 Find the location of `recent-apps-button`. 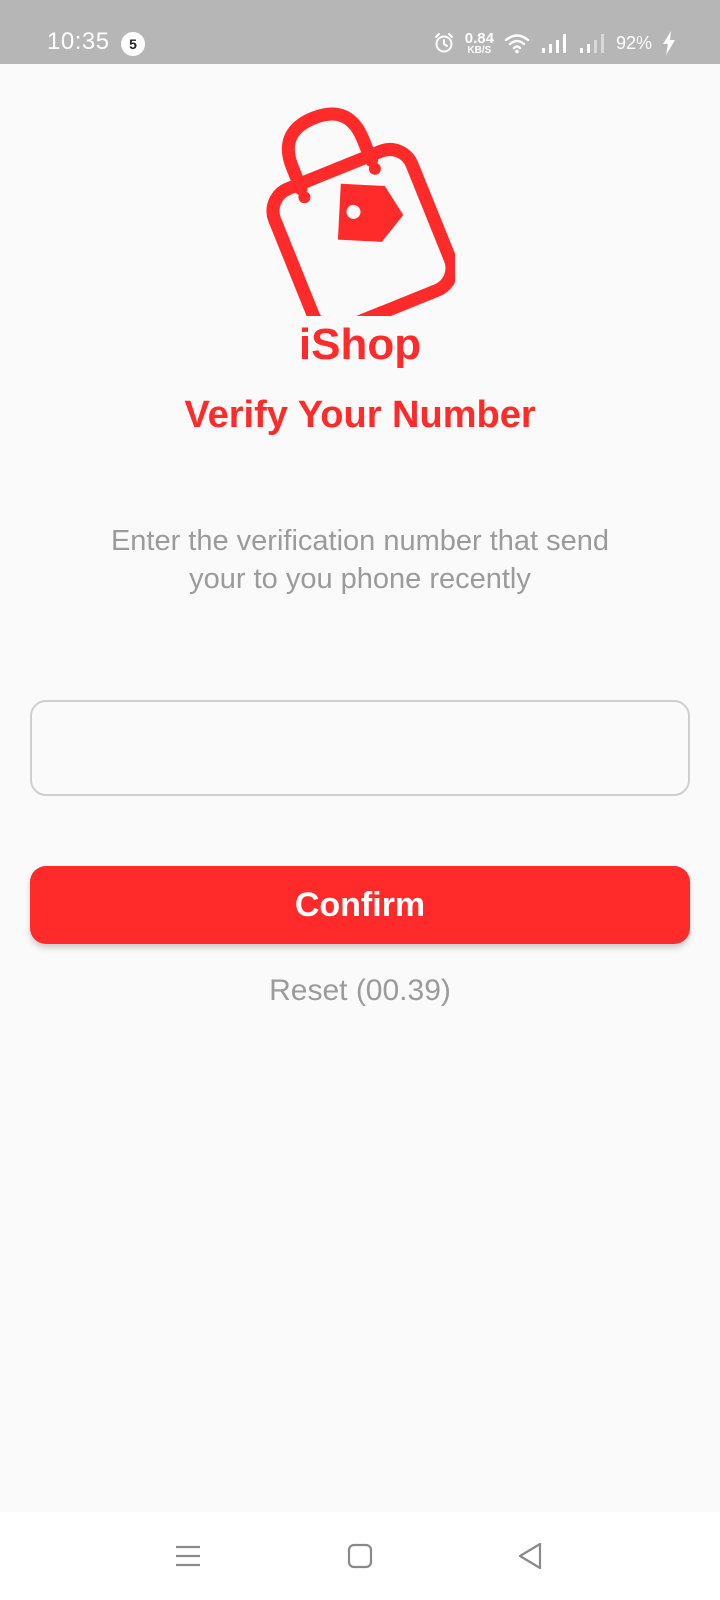

recent-apps-button is located at coordinates (188, 1556).